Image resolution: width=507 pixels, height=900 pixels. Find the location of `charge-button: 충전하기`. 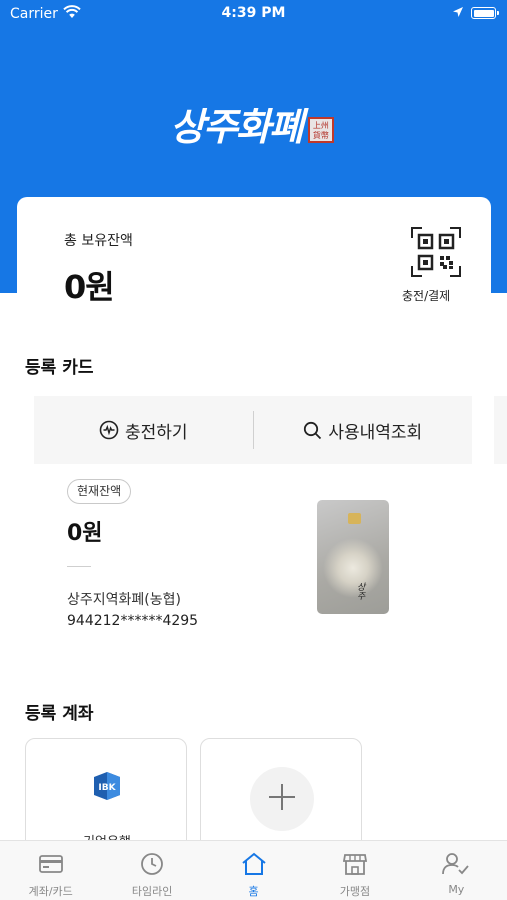

charge-button: 충전하기 is located at coordinates (143, 430).